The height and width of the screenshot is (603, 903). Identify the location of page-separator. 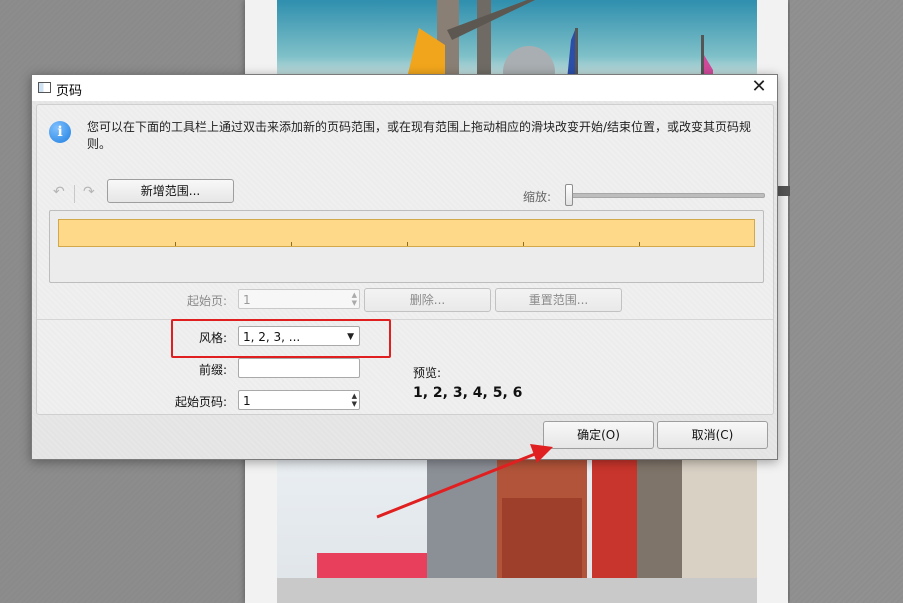
(783, 191).